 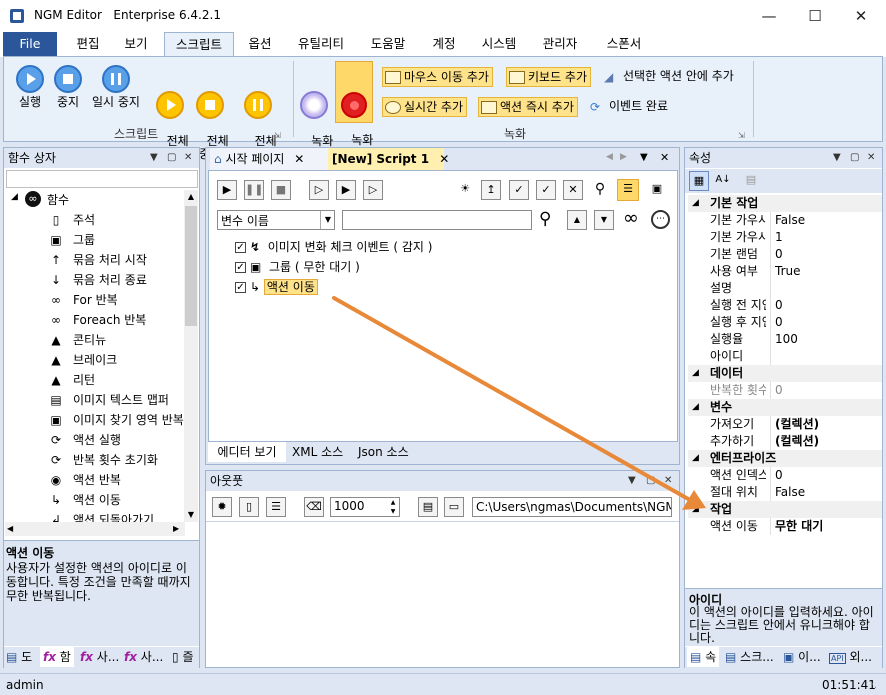 I want to click on run-button: 실행, so click(x=30, y=87).